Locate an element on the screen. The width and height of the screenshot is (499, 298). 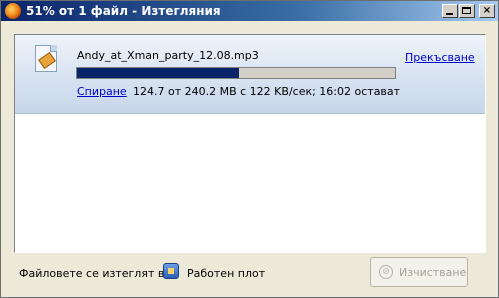
desktop-folder-icon is located at coordinates (171, 271).